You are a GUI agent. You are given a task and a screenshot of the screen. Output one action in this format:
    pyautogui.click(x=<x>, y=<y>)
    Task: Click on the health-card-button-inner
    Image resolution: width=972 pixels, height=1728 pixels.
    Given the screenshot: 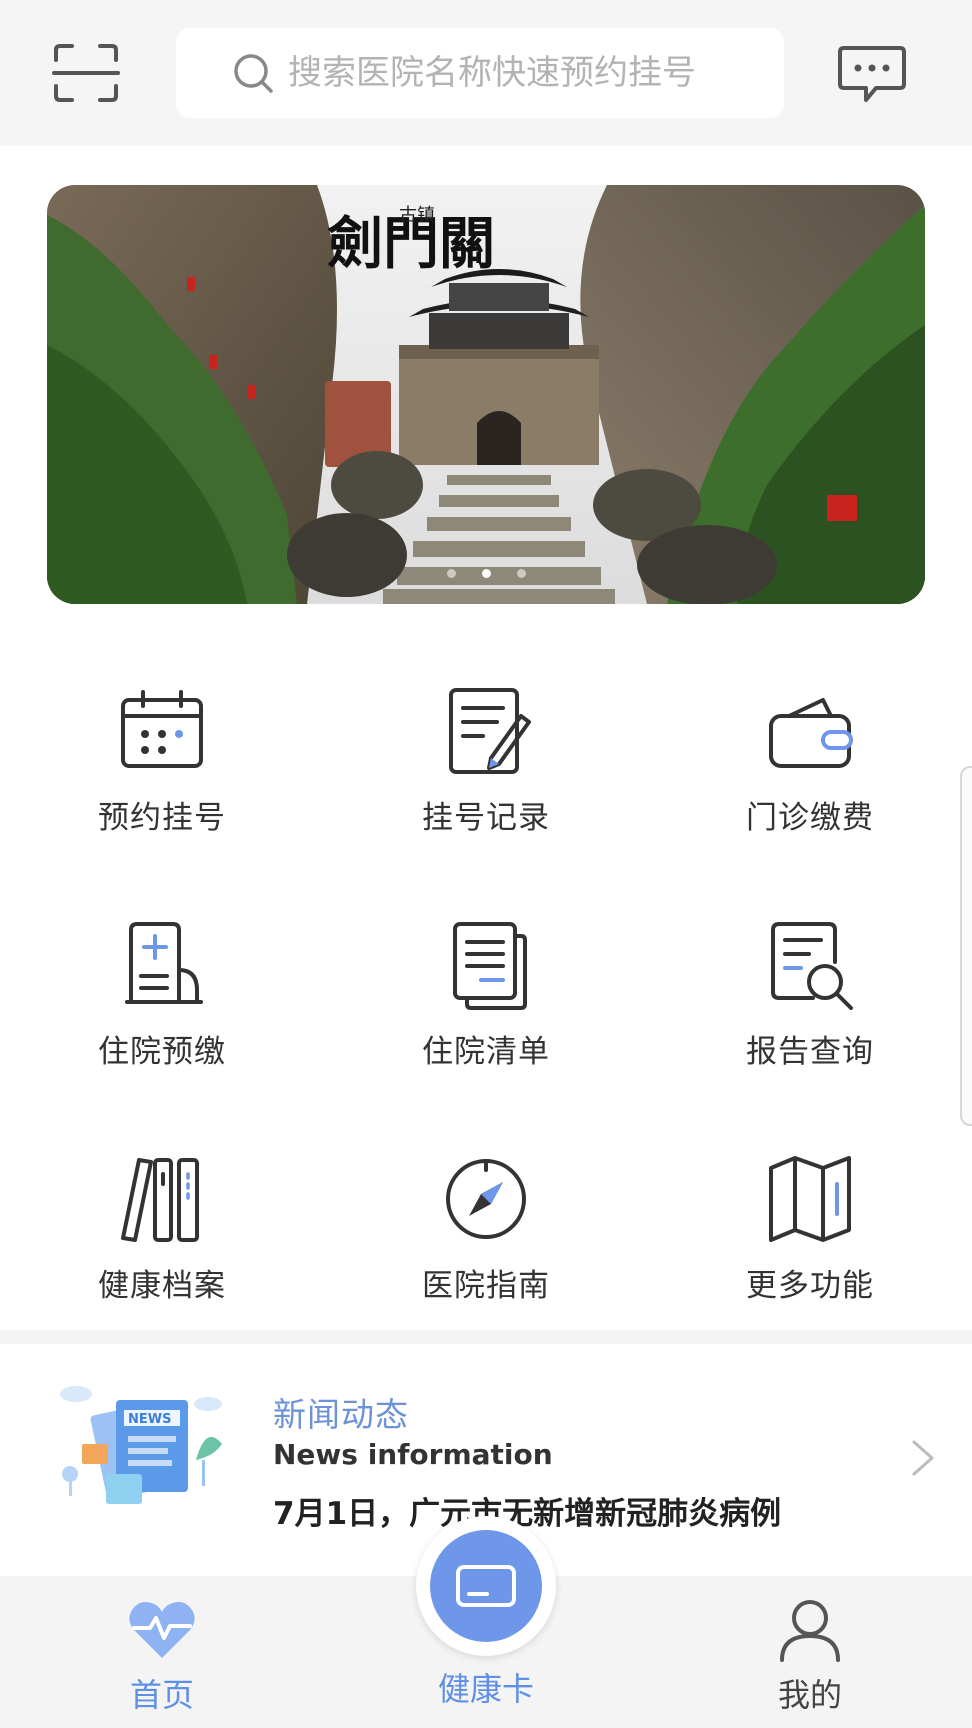 What is the action you would take?
    pyautogui.click(x=486, y=1586)
    